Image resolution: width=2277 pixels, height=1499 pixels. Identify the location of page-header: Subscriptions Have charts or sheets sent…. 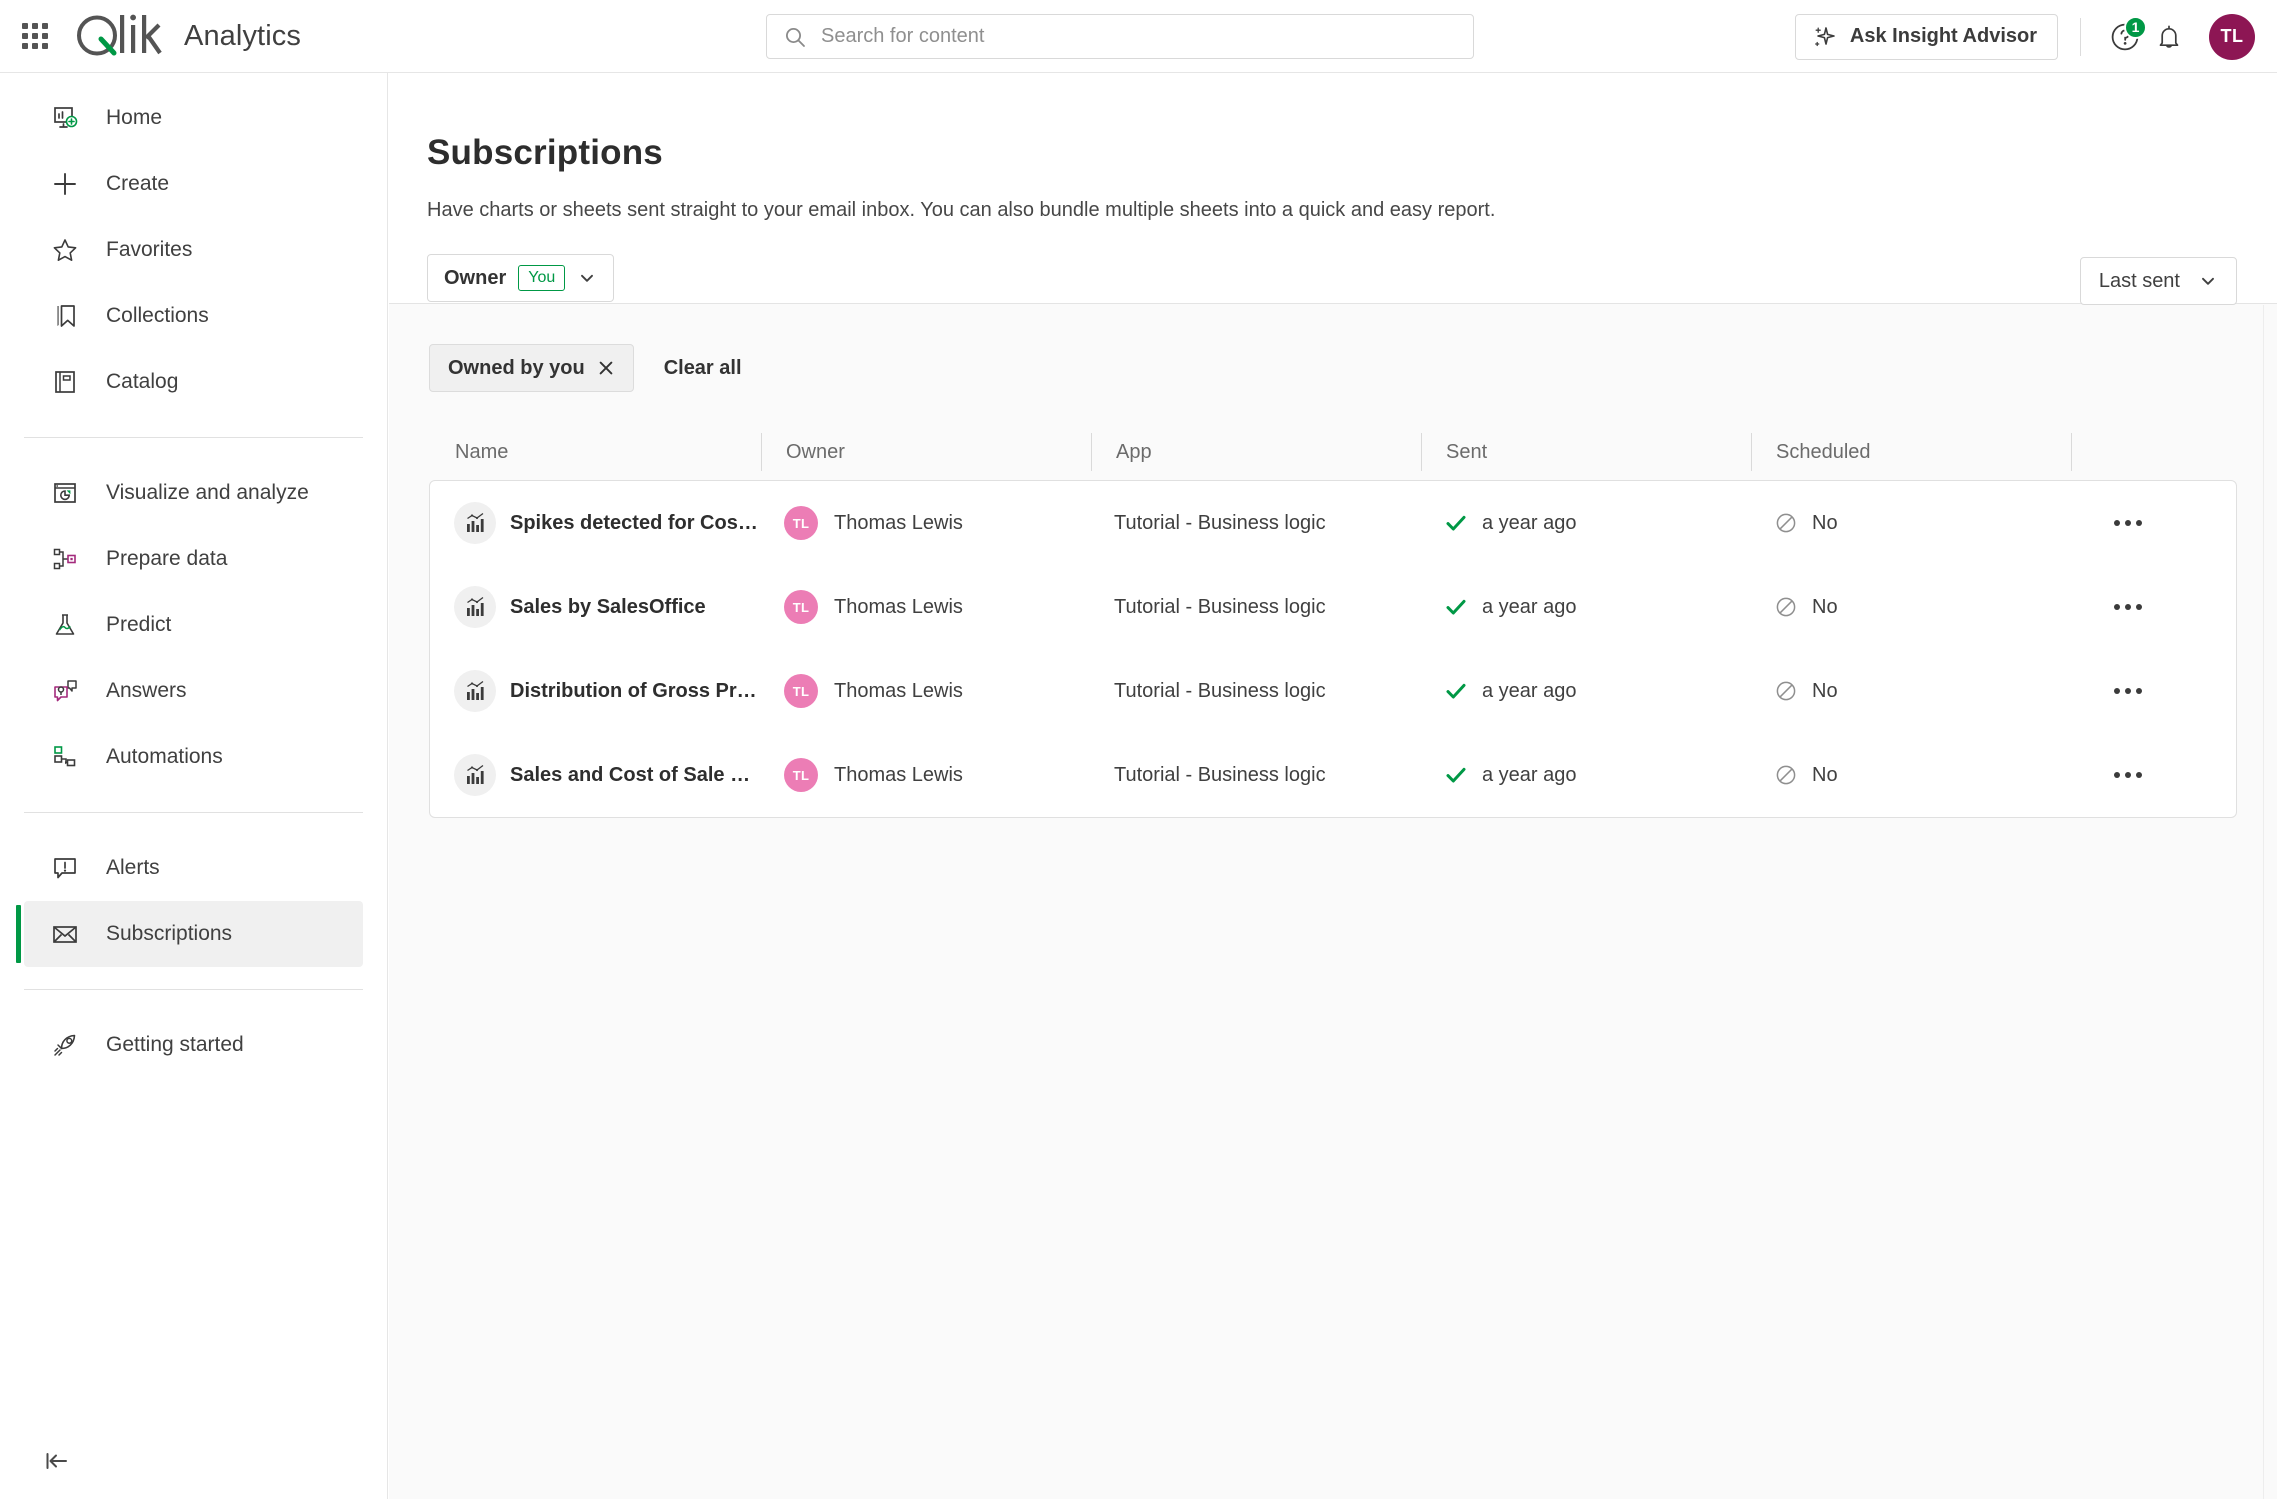
(1333, 189).